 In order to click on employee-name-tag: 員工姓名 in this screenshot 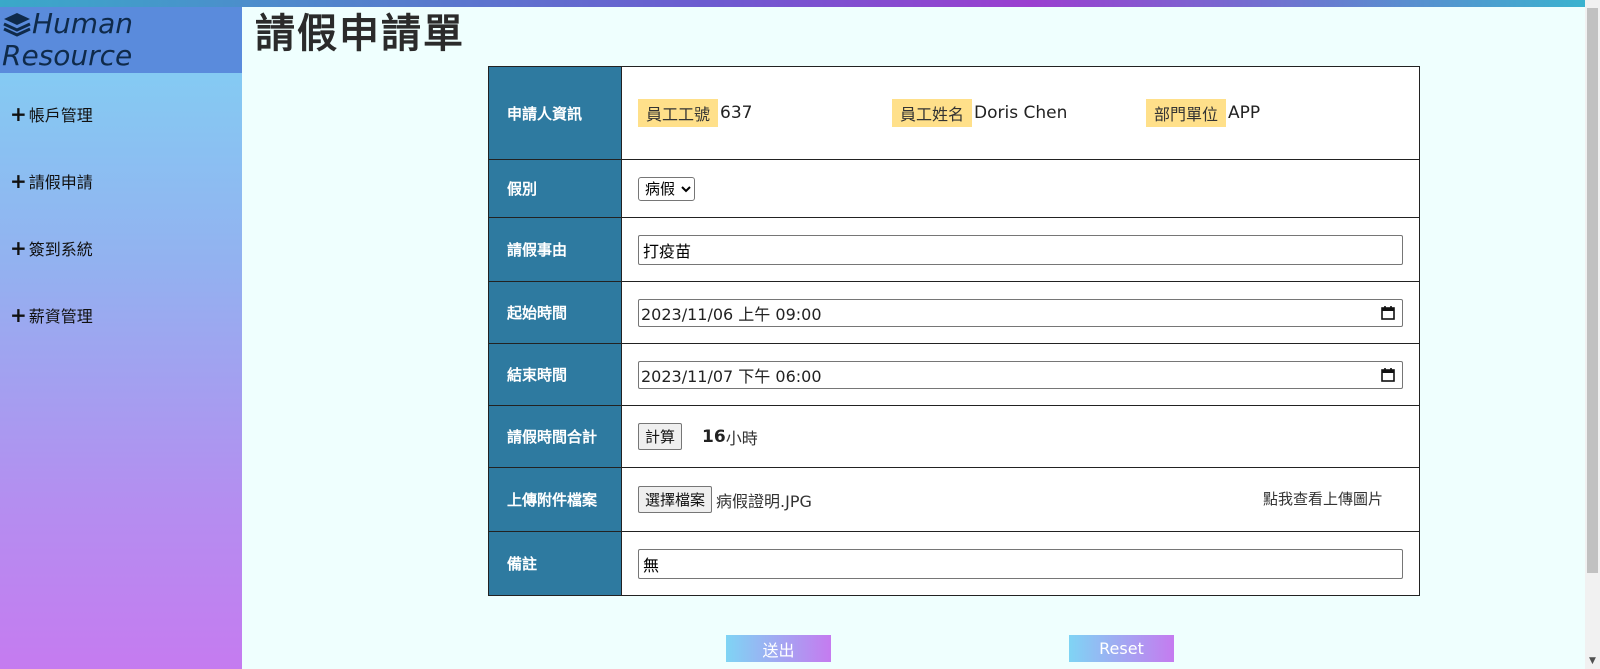, I will do `click(932, 113)`.